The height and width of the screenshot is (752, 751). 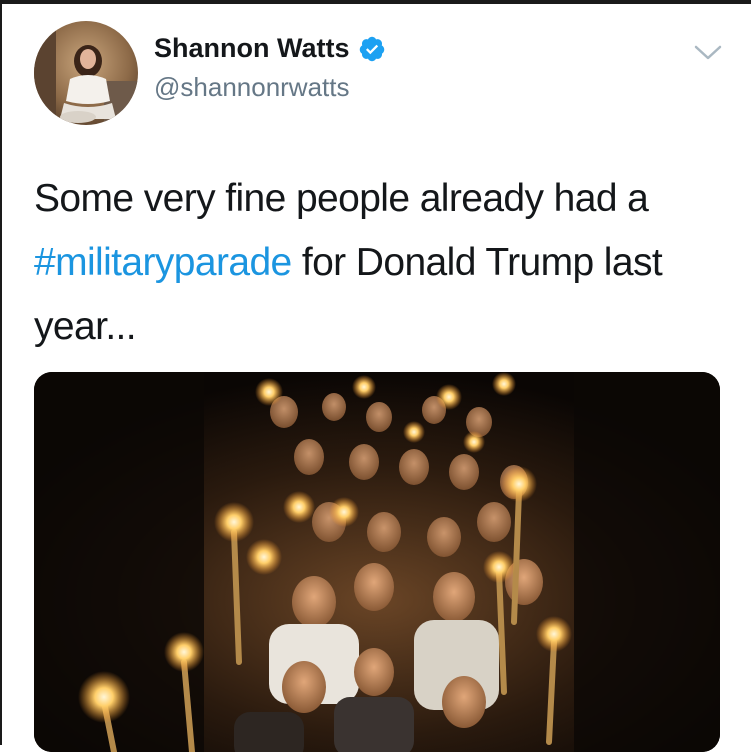 I want to click on display-name: Shannon Watts, so click(x=252, y=48).